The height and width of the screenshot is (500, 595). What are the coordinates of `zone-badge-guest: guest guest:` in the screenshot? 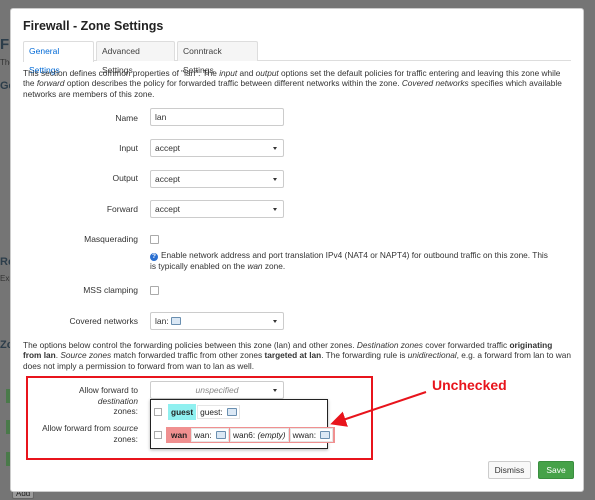 It's located at (204, 412).